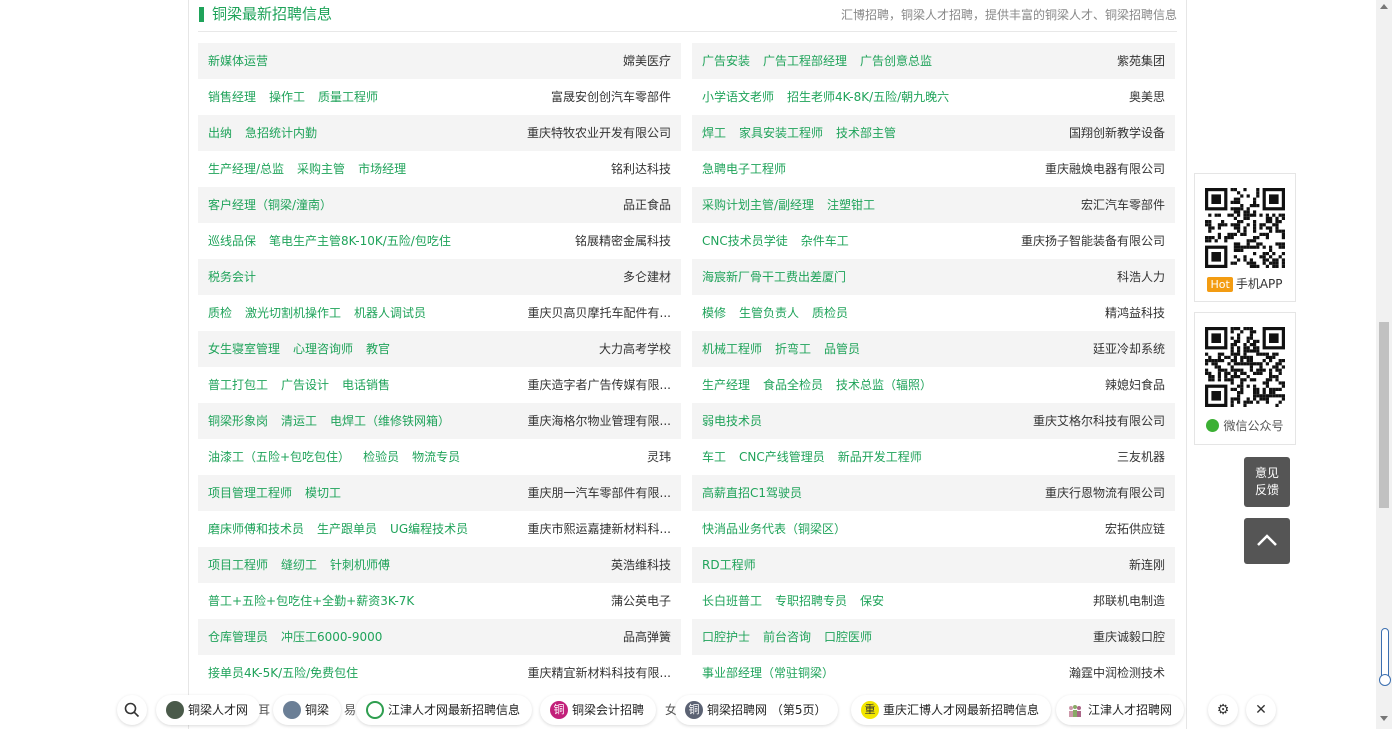  Describe the element at coordinates (311, 601) in the screenshot. I see `job-link: 普工+五险+包吃住+全勤+薪资3K-7K` at that location.